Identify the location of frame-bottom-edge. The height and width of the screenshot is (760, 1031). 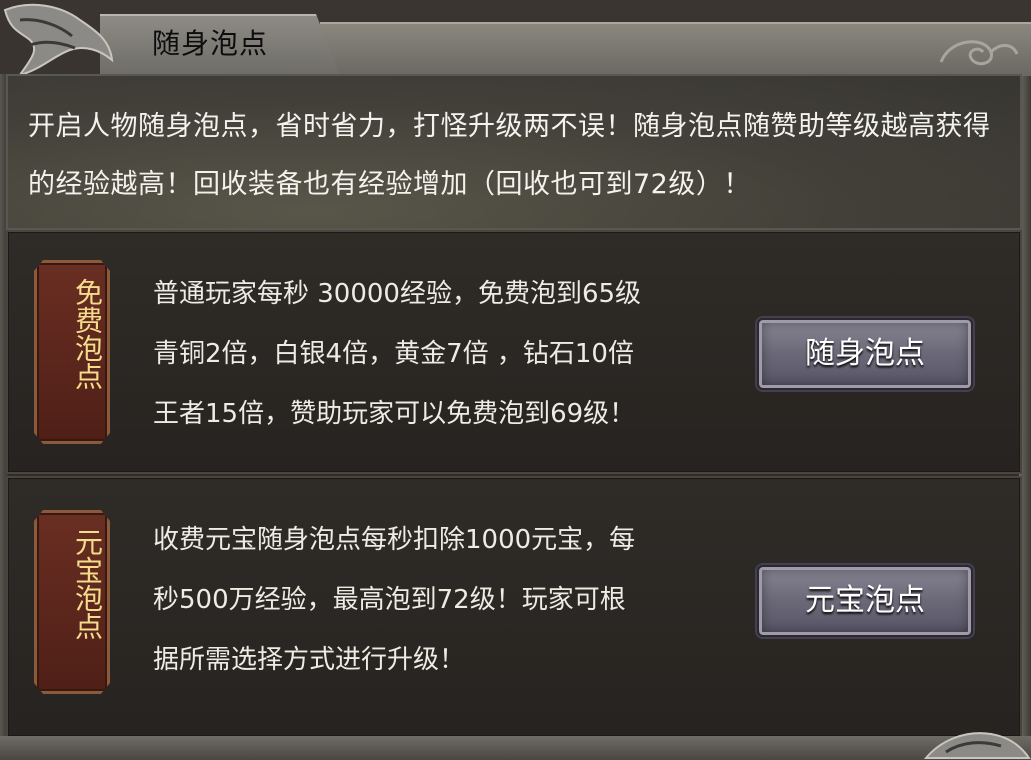
(515, 748).